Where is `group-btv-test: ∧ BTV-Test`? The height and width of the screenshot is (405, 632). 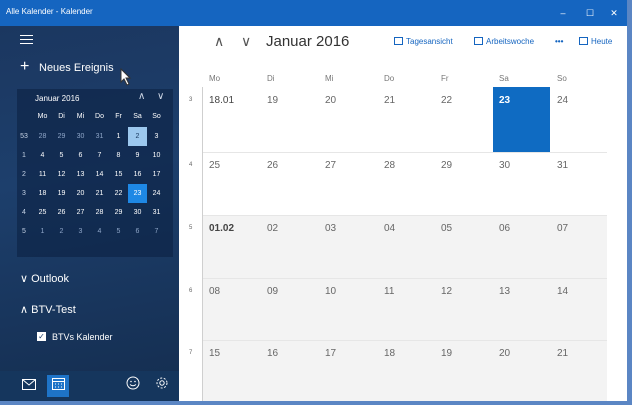
group-btv-test: ∧ BTV-Test is located at coordinates (48, 309).